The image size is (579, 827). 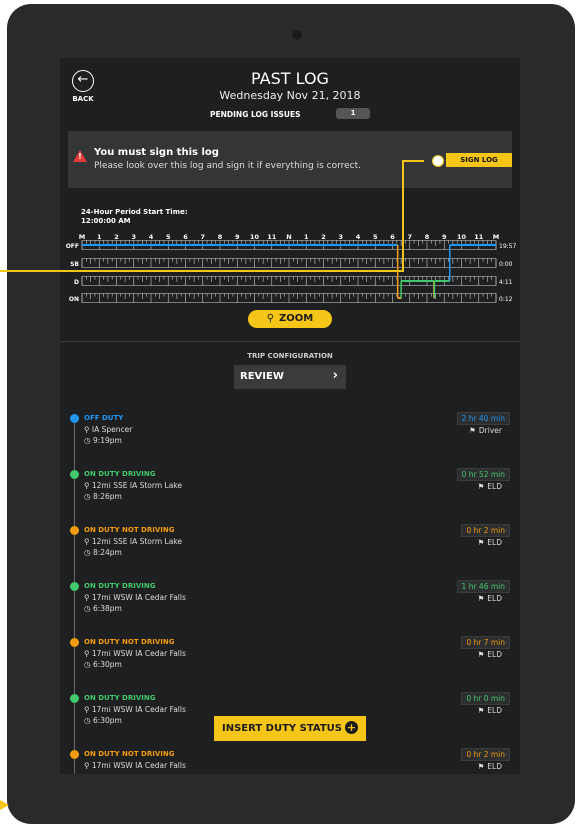 I want to click on event-status: OFF DUTY, so click(x=104, y=418).